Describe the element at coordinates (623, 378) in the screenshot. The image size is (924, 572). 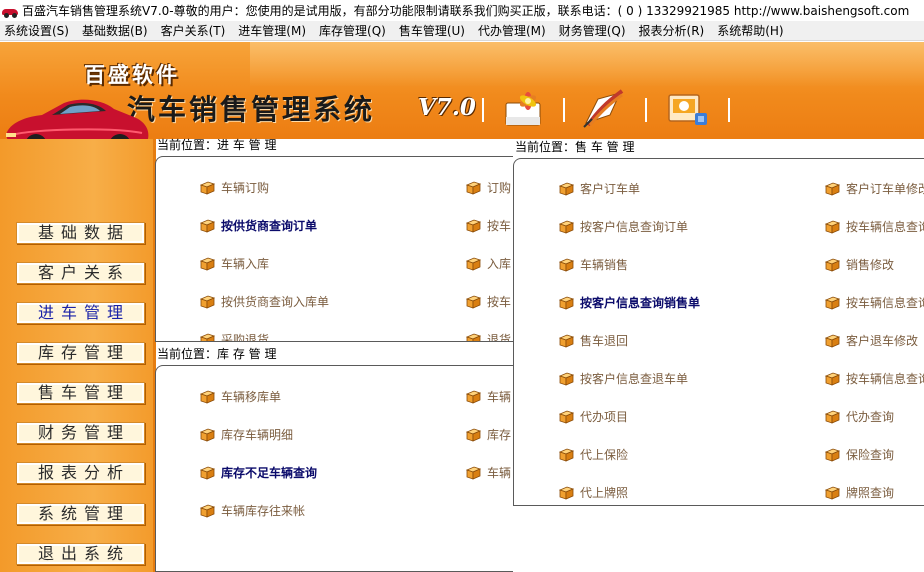
I see `sales-col1-item-5: 按客户信息查退车单` at that location.